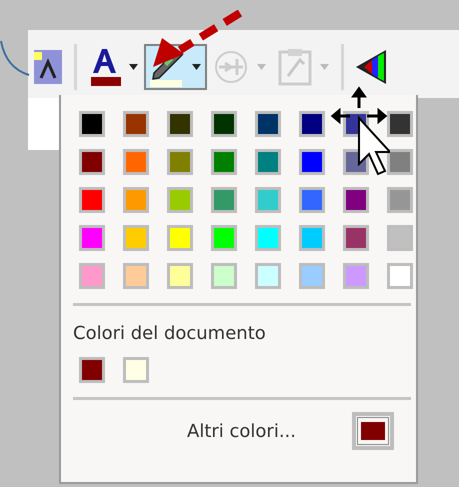  Describe the element at coordinates (231, 67) in the screenshot. I see `chart-icon` at that location.